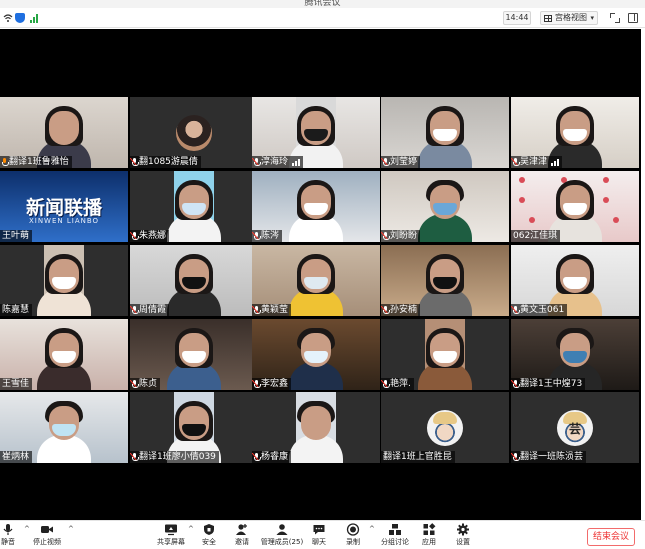  What do you see at coordinates (194, 132) in the screenshot?
I see `participant-tile: 翻1085游晨倩` at bounding box center [194, 132].